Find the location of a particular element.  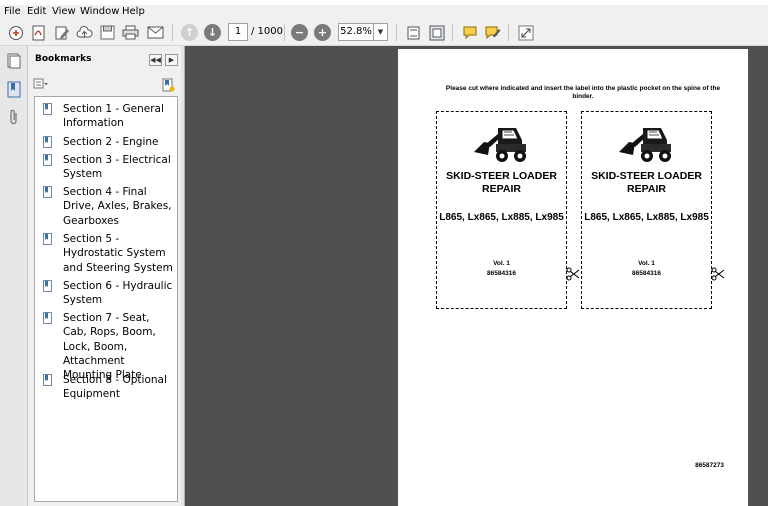

cloud-icon is located at coordinates (84, 32).